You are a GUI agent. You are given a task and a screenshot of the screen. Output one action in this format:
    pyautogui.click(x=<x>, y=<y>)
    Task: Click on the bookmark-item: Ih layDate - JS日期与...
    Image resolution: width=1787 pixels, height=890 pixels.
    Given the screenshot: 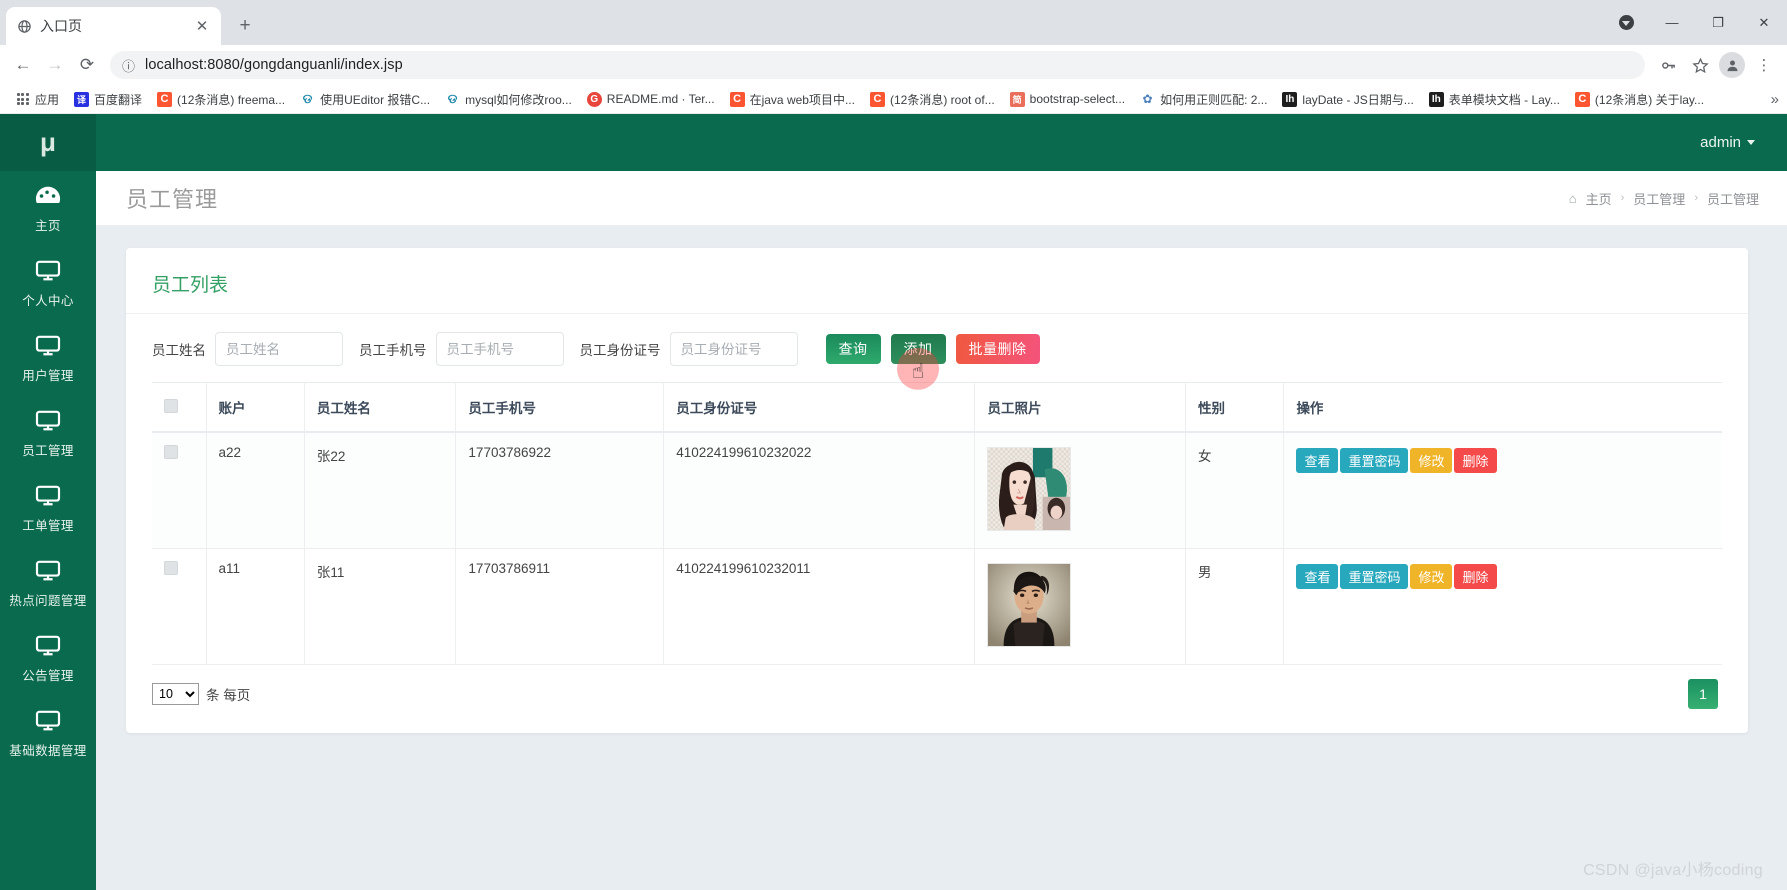 What is the action you would take?
    pyautogui.click(x=1347, y=99)
    